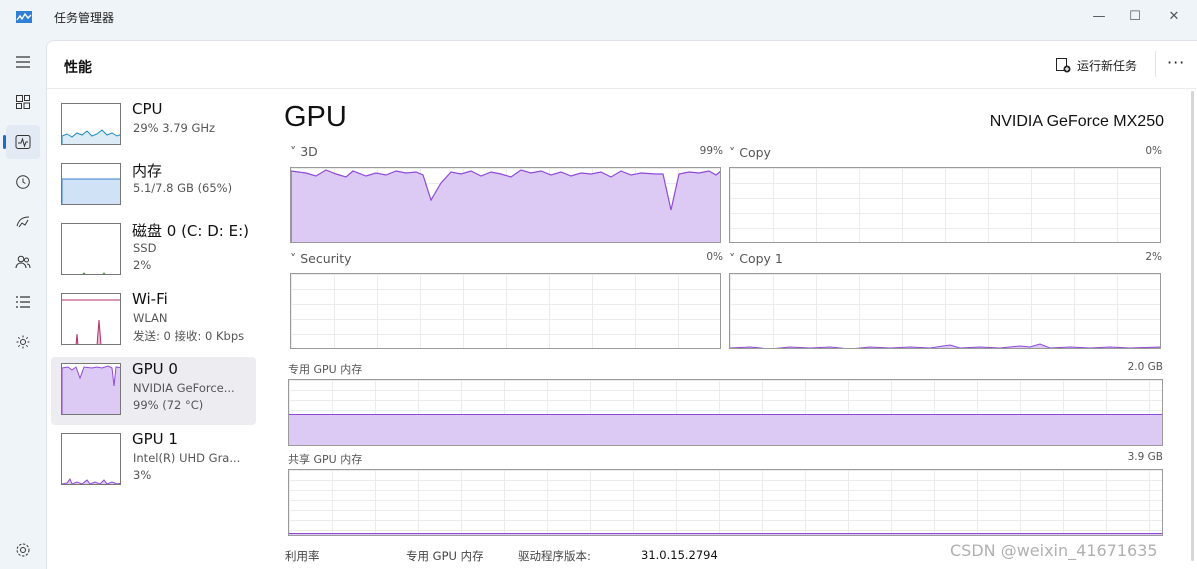 The width and height of the screenshot is (1197, 569). I want to click on nav-settings, so click(23, 550).